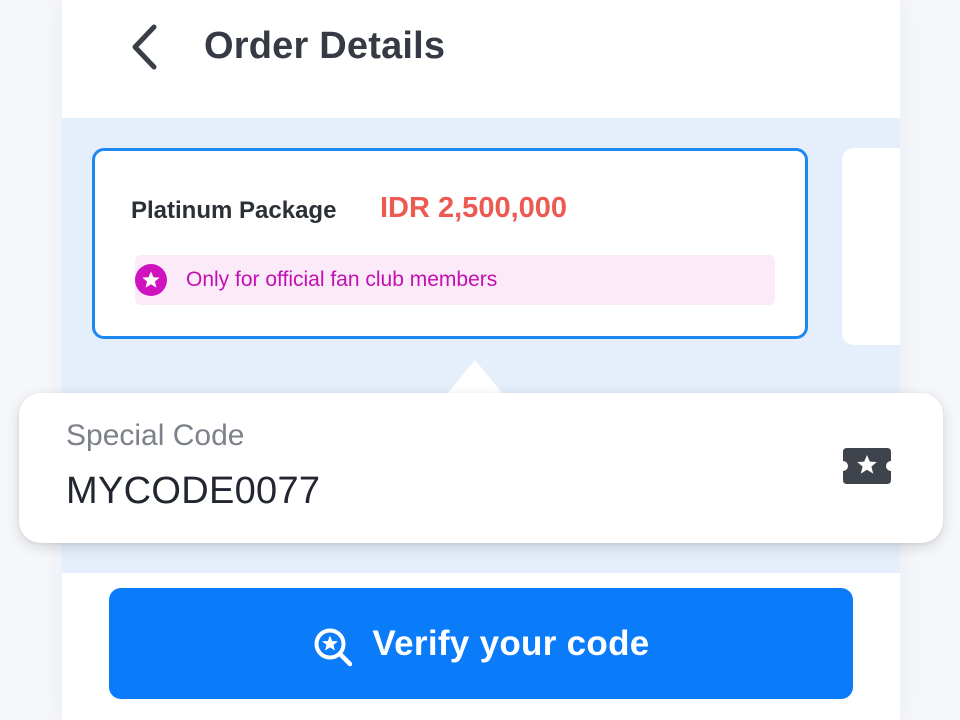 This screenshot has width=960, height=720. What do you see at coordinates (481, 59) in the screenshot?
I see `app-header: Order Details` at bounding box center [481, 59].